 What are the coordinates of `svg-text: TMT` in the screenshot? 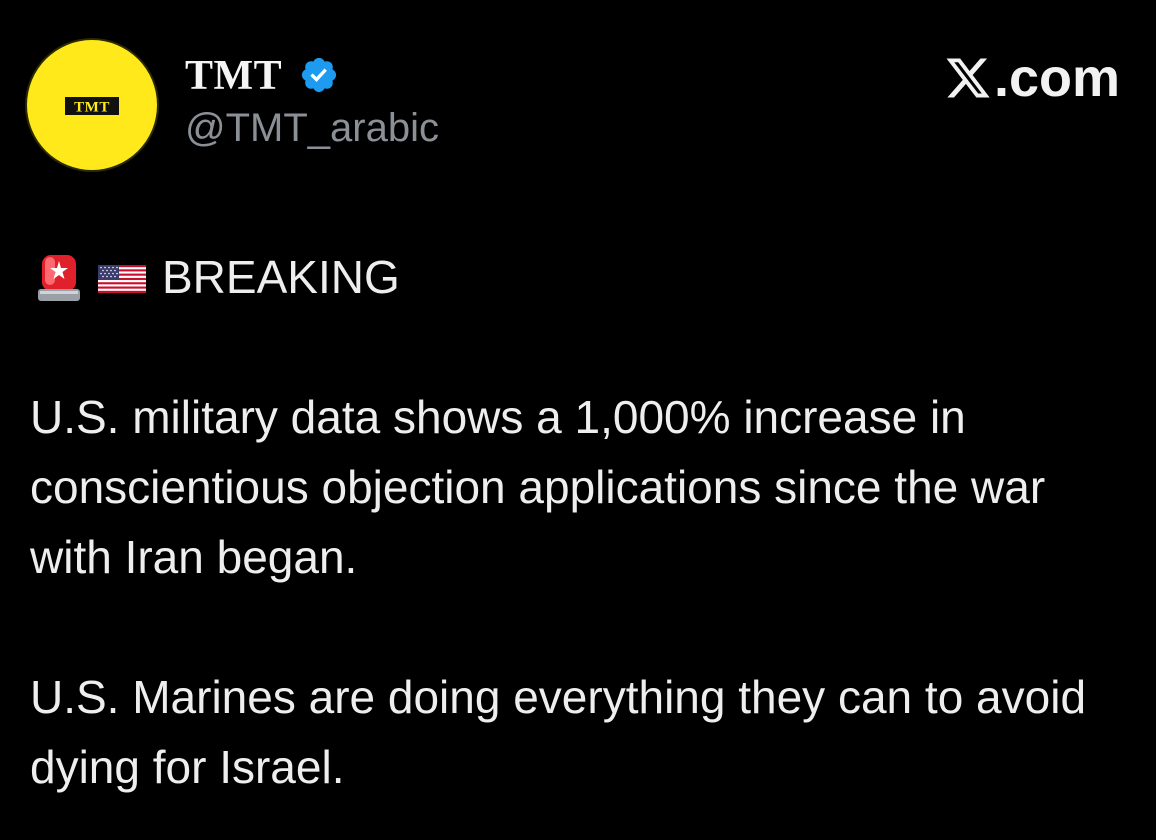 It's located at (92, 108).